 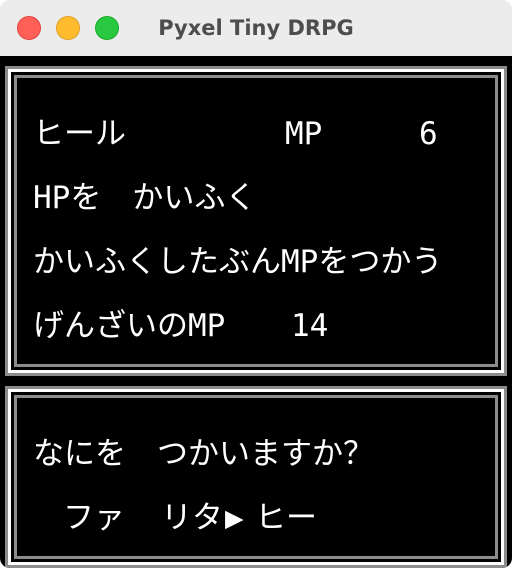 What do you see at coordinates (310, 326) in the screenshot?
I see `current-mp-value: 14` at bounding box center [310, 326].